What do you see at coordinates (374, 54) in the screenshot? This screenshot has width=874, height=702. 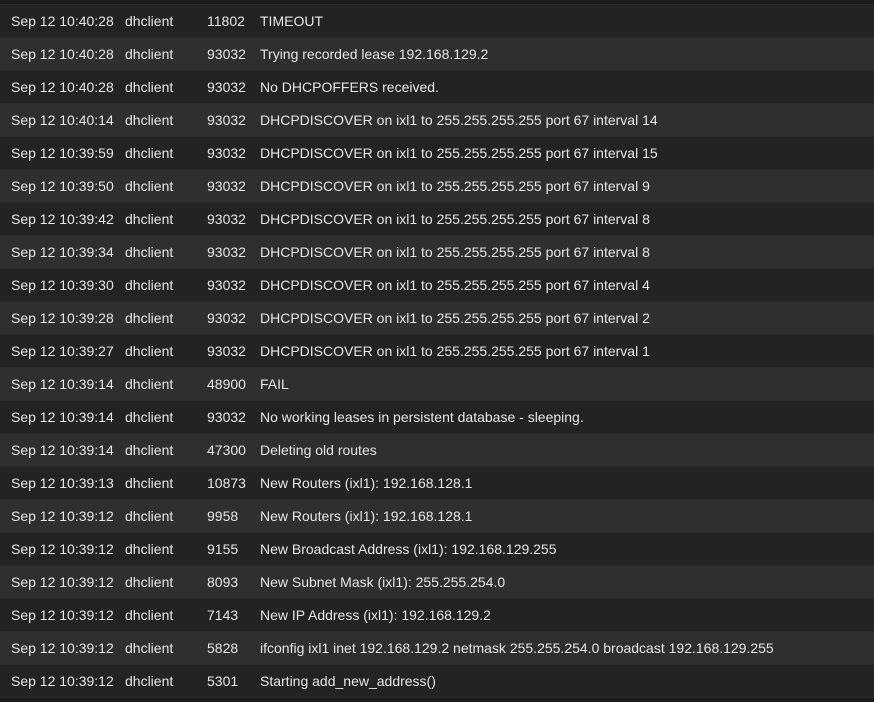 I see `log-message: Trying recorded lease 192.168.129.2` at bounding box center [374, 54].